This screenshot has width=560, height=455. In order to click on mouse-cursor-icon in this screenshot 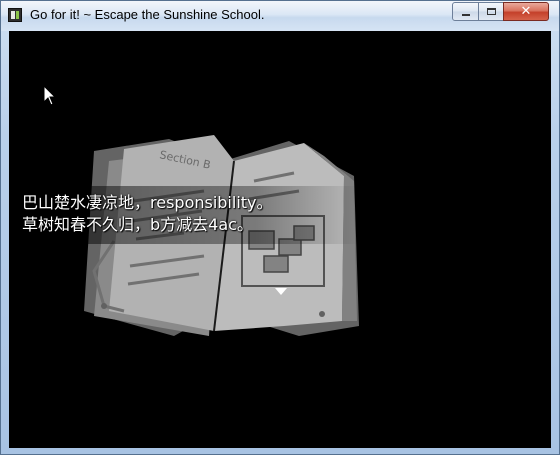, I will do `click(50, 95)`.